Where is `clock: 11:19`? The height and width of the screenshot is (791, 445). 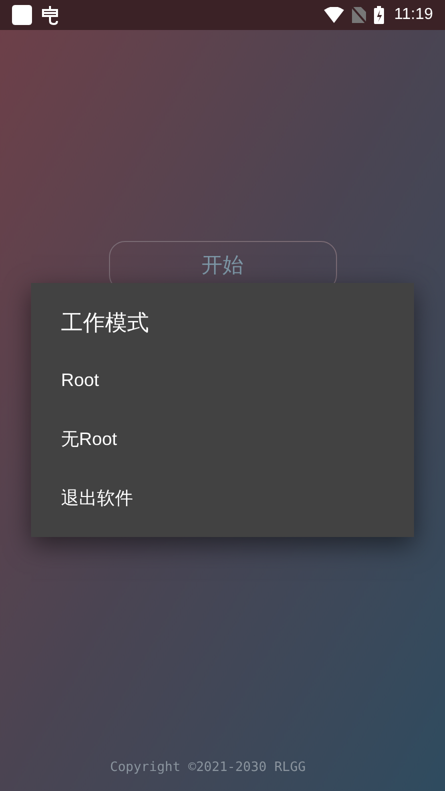
clock: 11:19 is located at coordinates (413, 15).